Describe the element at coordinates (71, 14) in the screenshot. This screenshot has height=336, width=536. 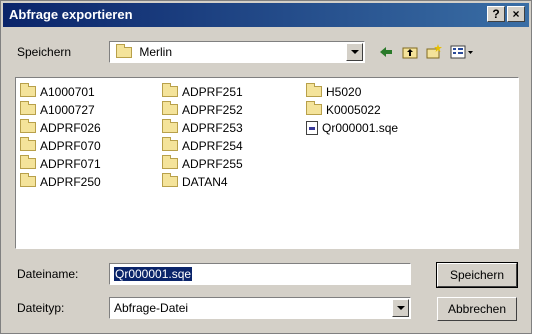
I see `window-title: Abfrage exportieren` at that location.